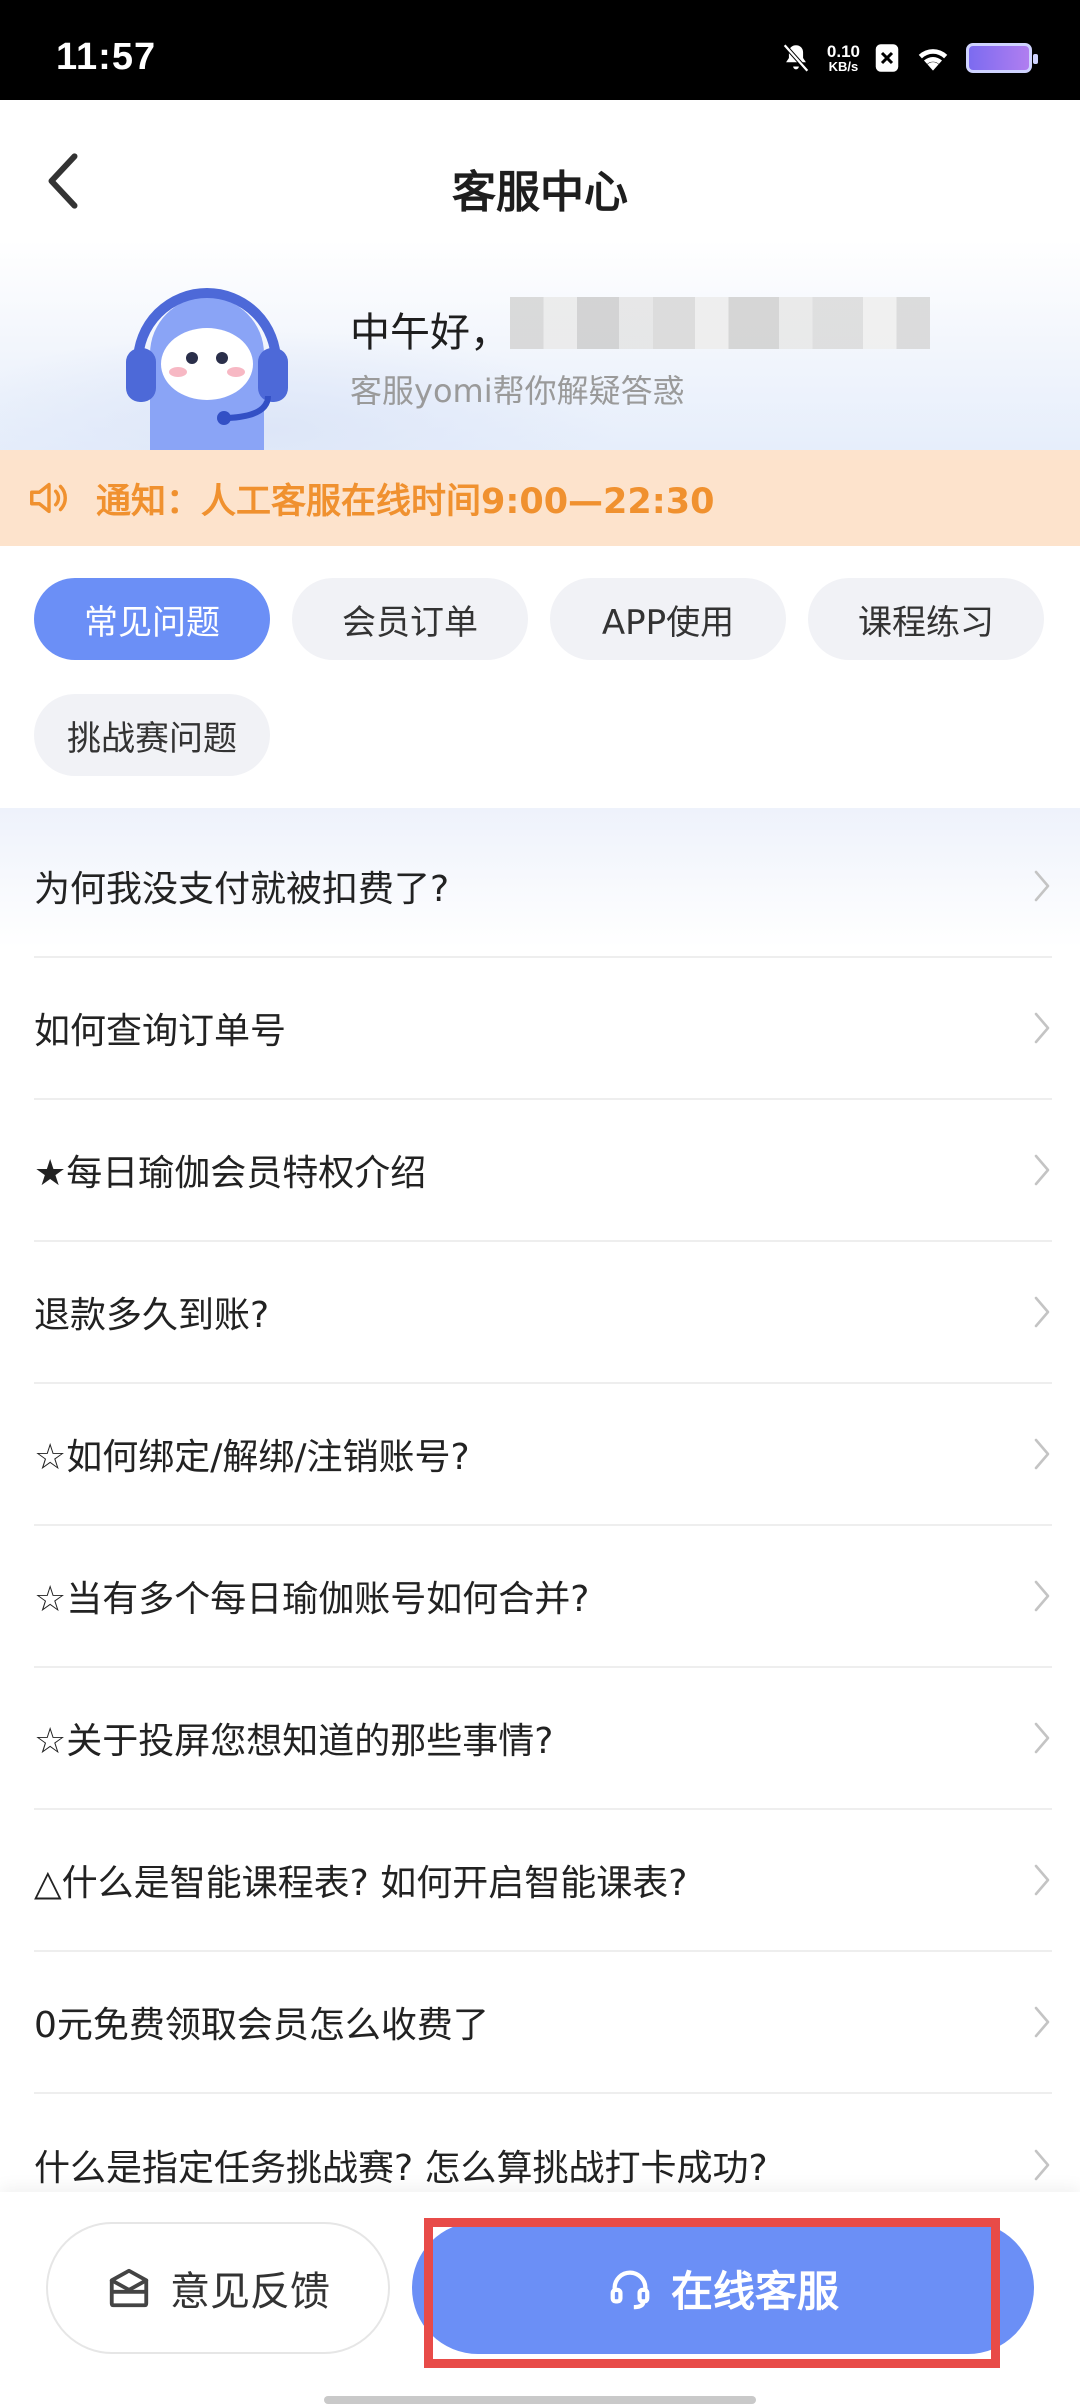  I want to click on faq-question: 如何查询订单号, so click(160, 1031).